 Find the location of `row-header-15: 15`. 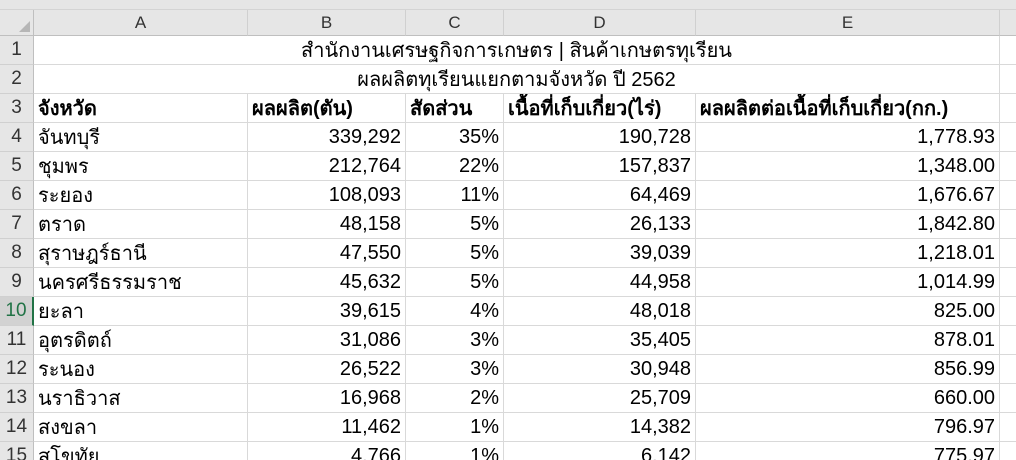

row-header-15: 15 is located at coordinates (17, 451).